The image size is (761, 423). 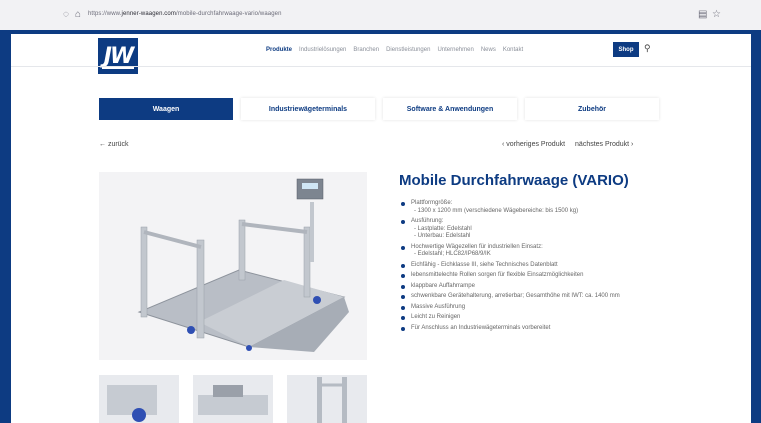 What do you see at coordinates (148, 14) in the screenshot?
I see `url-domain: jenner-waagen.com` at bounding box center [148, 14].